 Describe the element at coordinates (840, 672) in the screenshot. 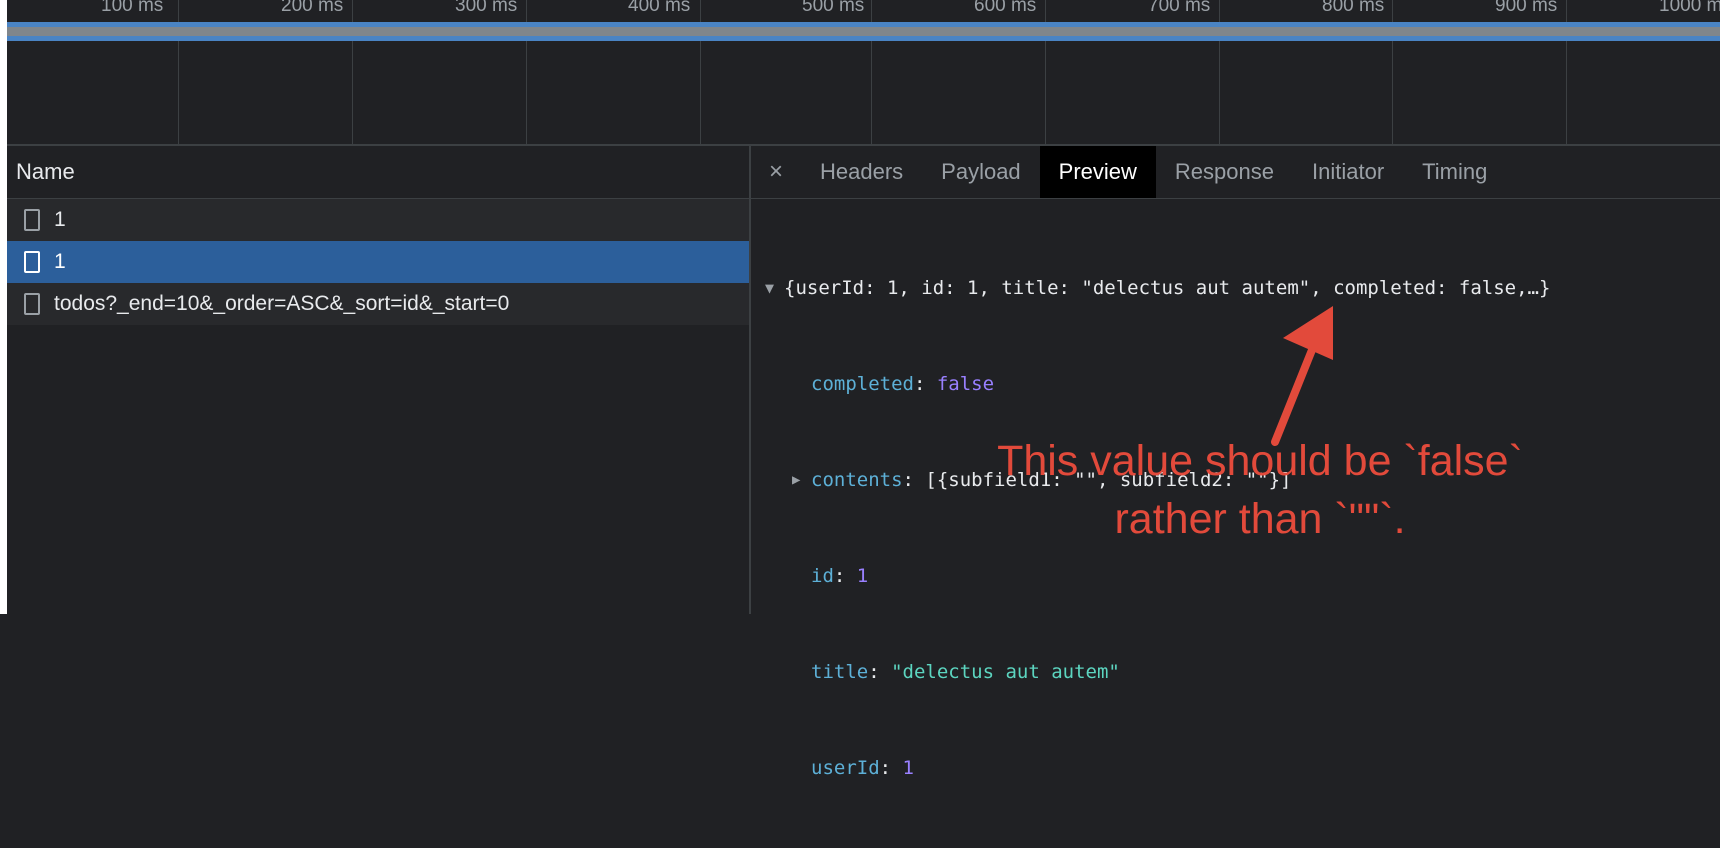

I see `json-key: title` at that location.